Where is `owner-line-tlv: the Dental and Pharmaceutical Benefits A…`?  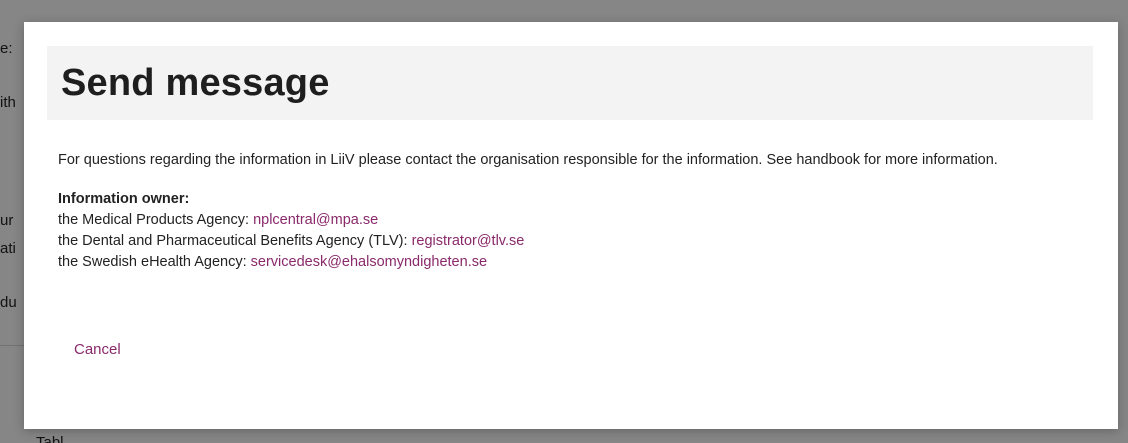
owner-line-tlv: the Dental and Pharmaceutical Benefits A… is located at coordinates (573, 241).